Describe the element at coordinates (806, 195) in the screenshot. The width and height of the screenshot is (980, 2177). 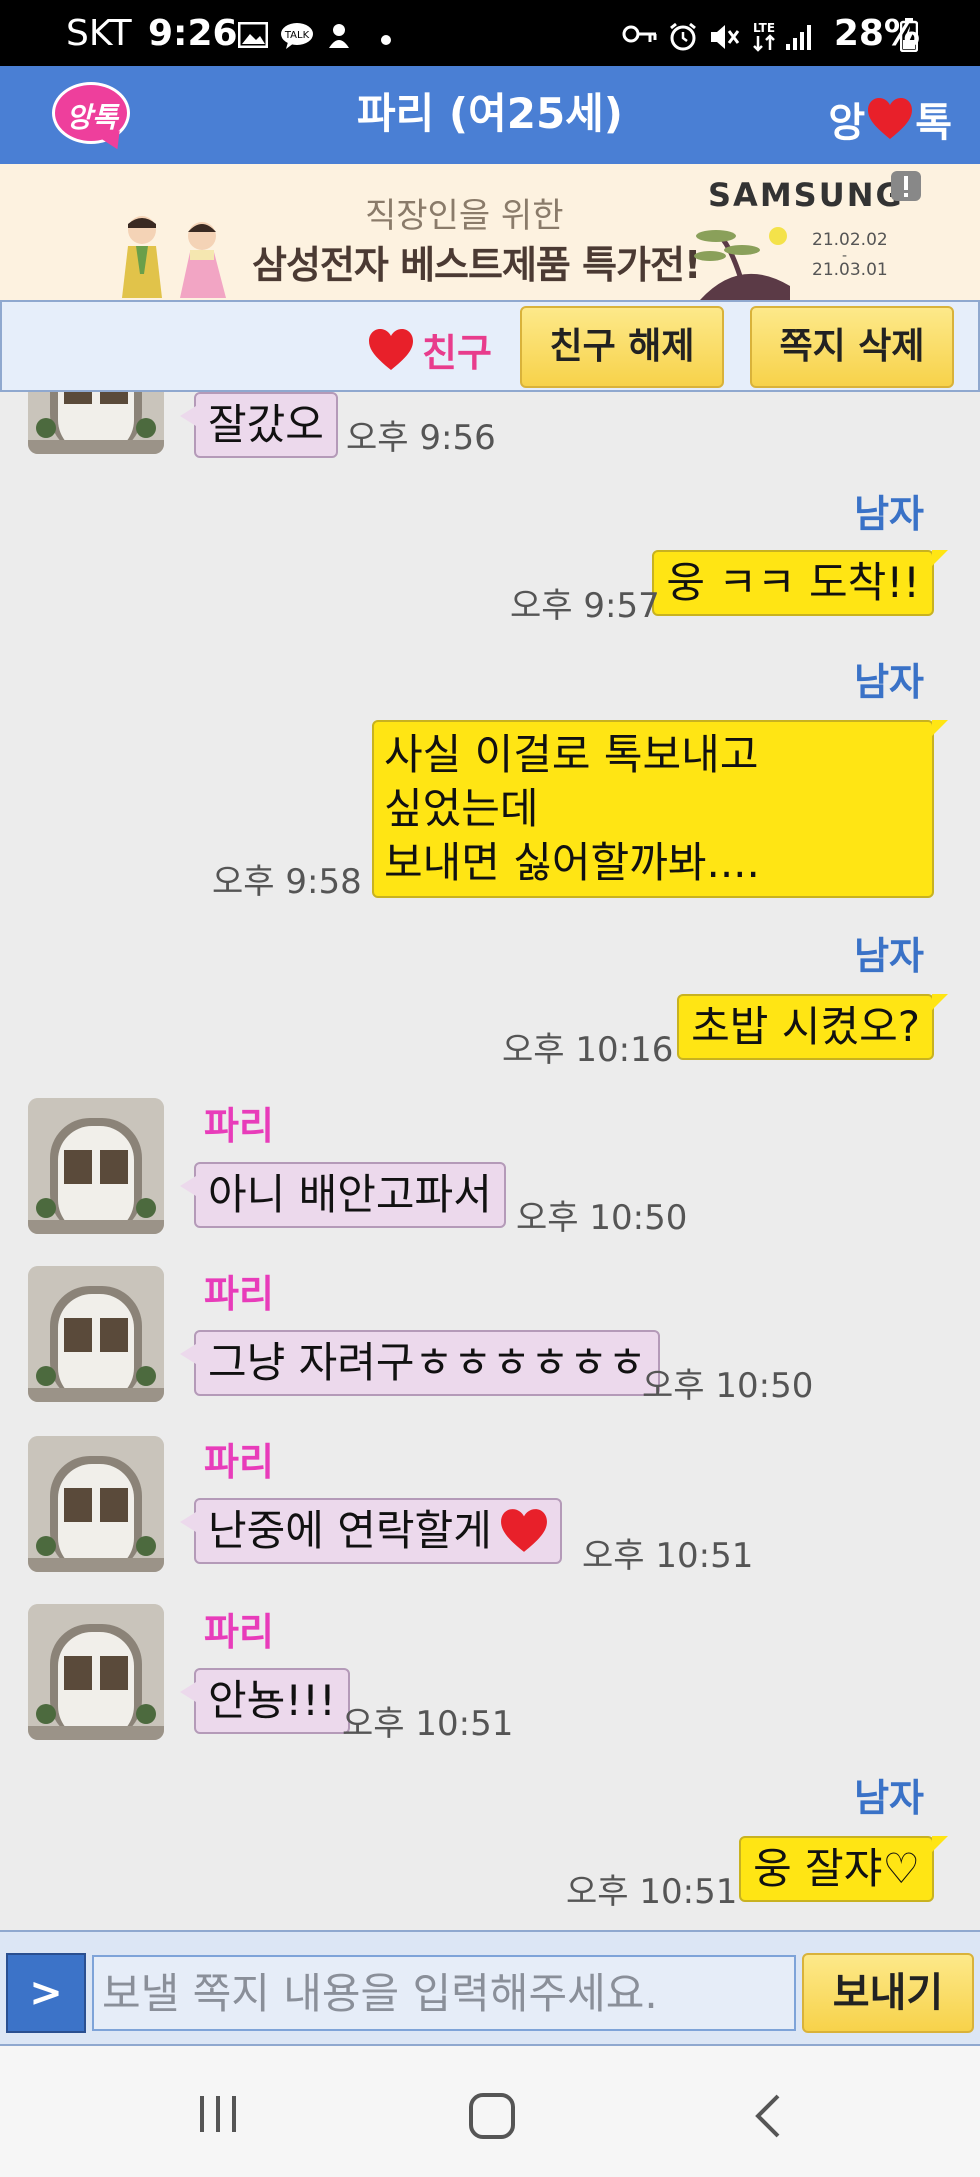
I see `banner-sponsor: SAMSUNG` at that location.